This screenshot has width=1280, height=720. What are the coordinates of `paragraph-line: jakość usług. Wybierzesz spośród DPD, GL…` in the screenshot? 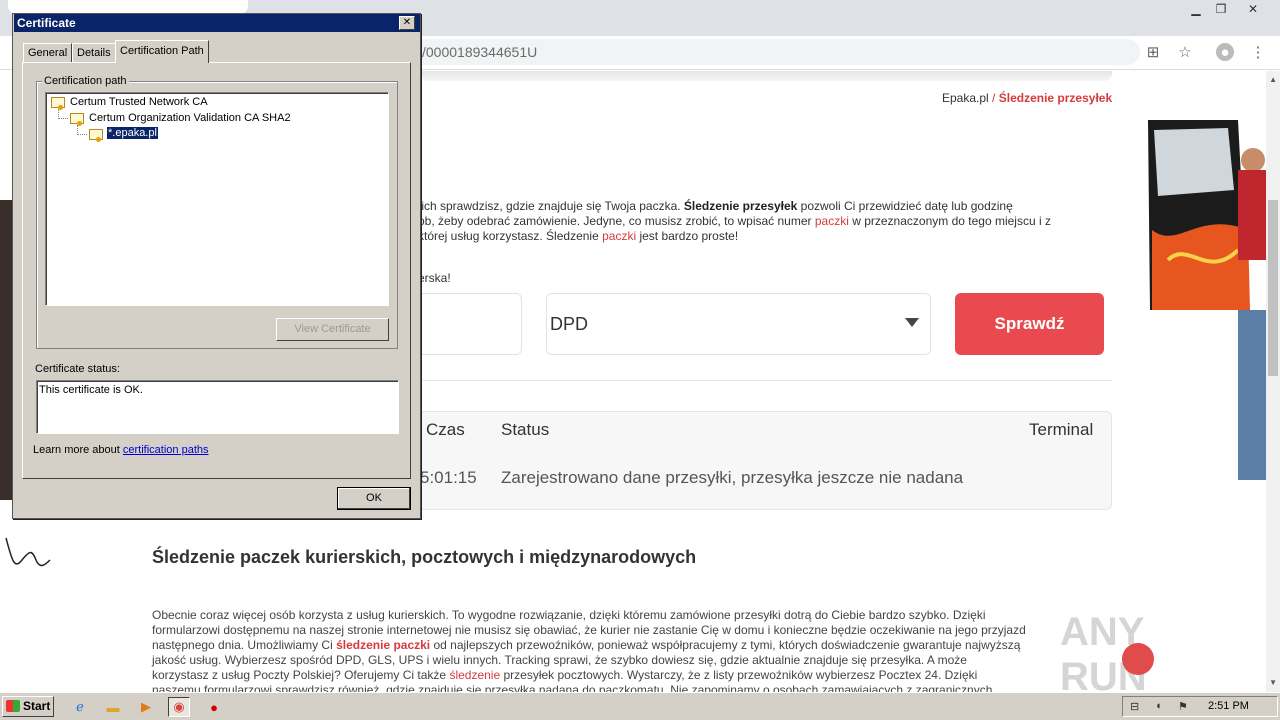 It's located at (559, 660).